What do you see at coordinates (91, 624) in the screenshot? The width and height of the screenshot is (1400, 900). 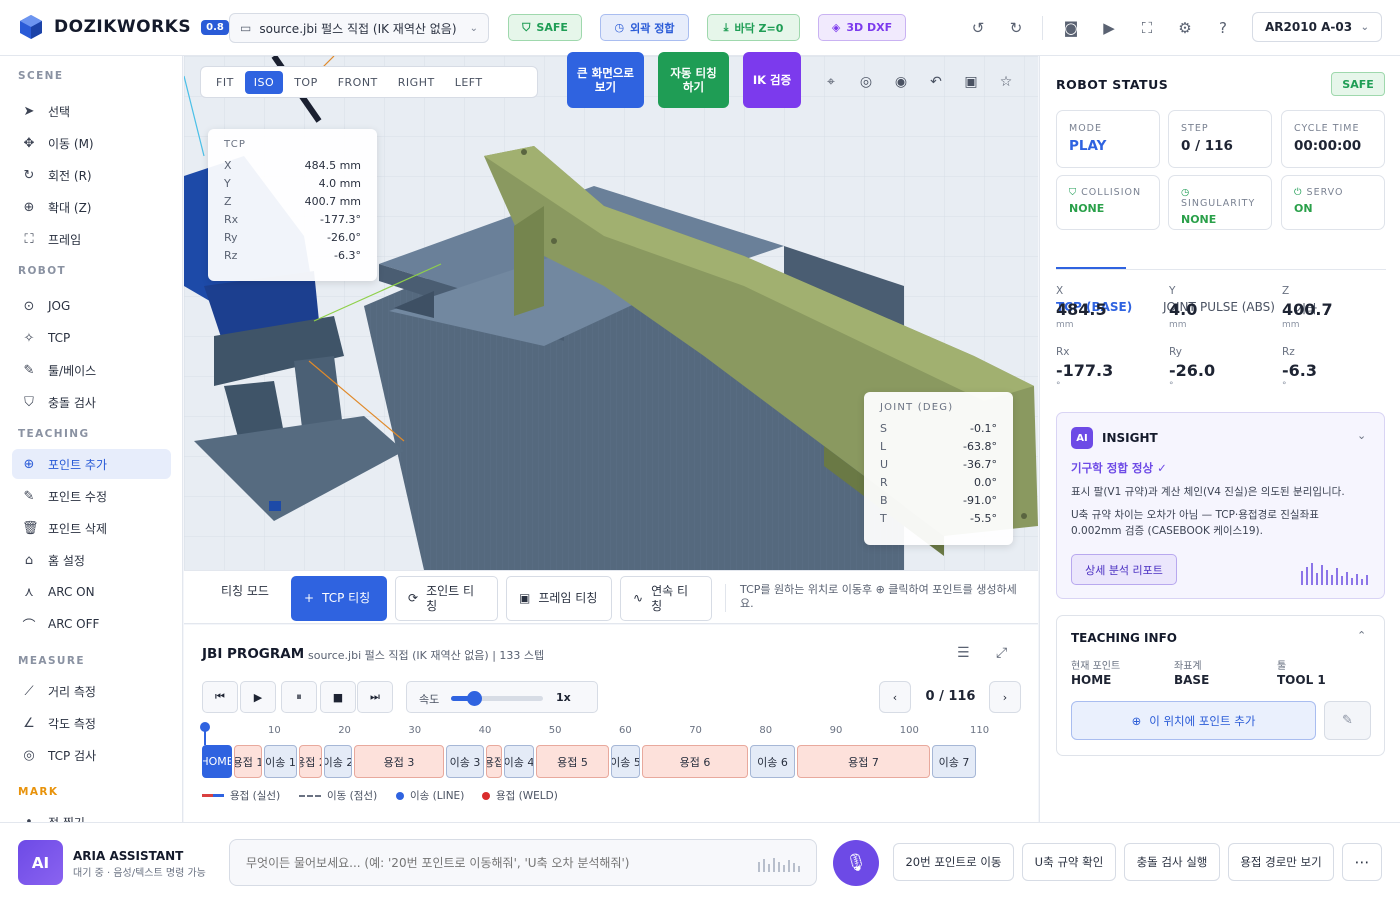 I see `sidebar-item-teaching-5: ⌒ ARC OFF` at bounding box center [91, 624].